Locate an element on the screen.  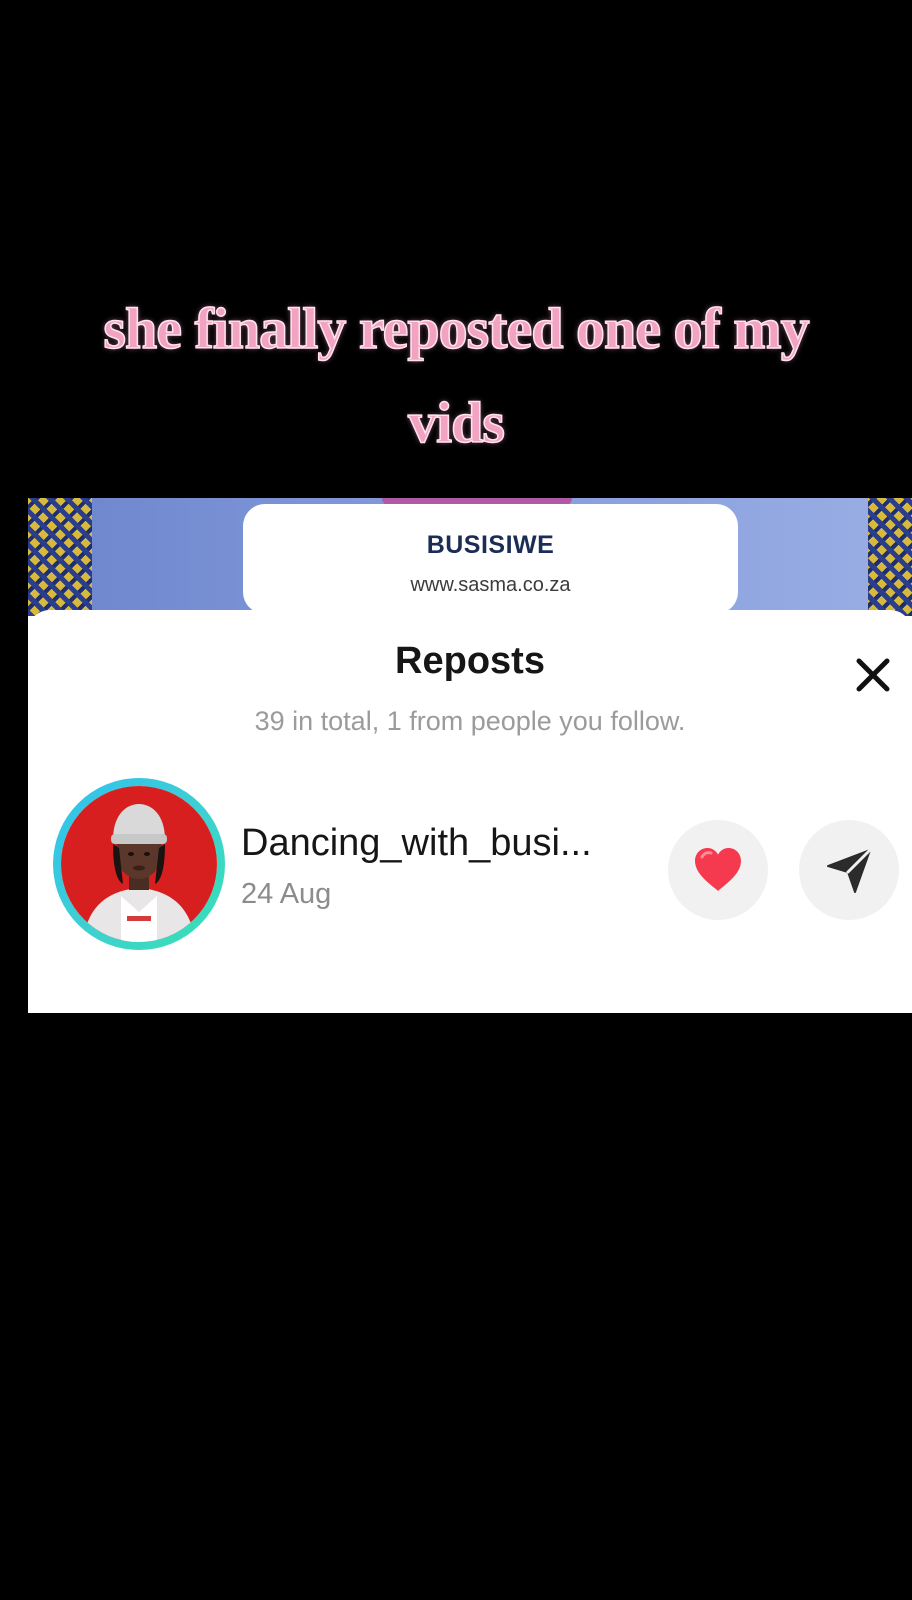
send-icon is located at coordinates (849, 870).